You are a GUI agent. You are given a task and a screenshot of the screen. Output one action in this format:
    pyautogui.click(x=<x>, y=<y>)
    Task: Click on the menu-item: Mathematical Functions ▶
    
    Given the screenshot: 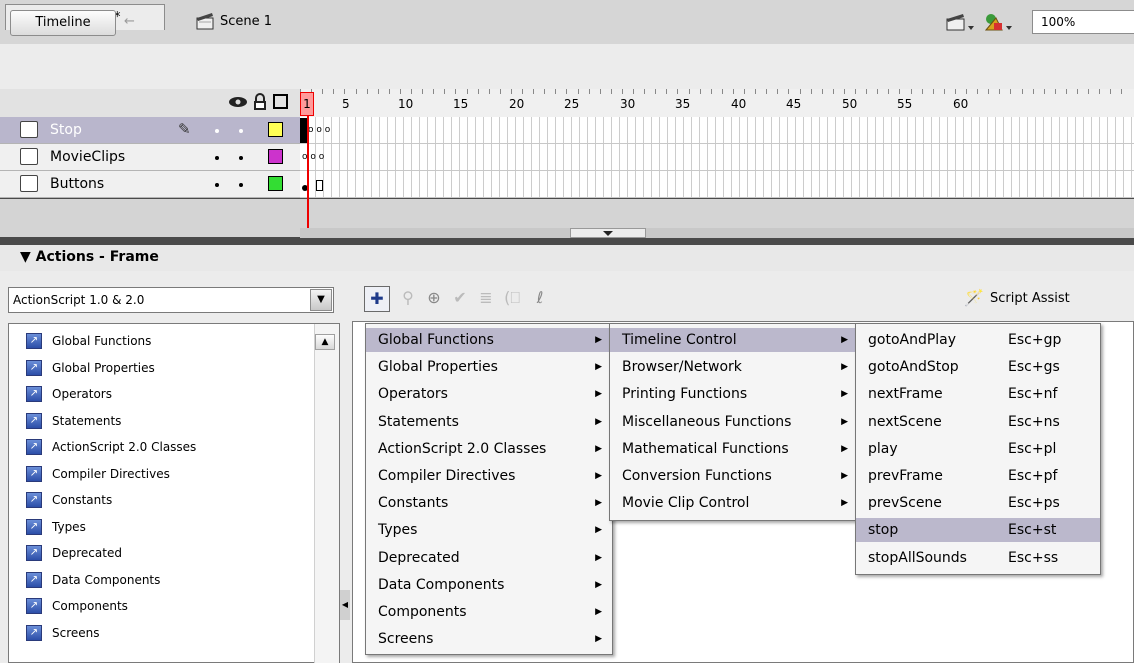 What is the action you would take?
    pyautogui.click(x=734, y=449)
    